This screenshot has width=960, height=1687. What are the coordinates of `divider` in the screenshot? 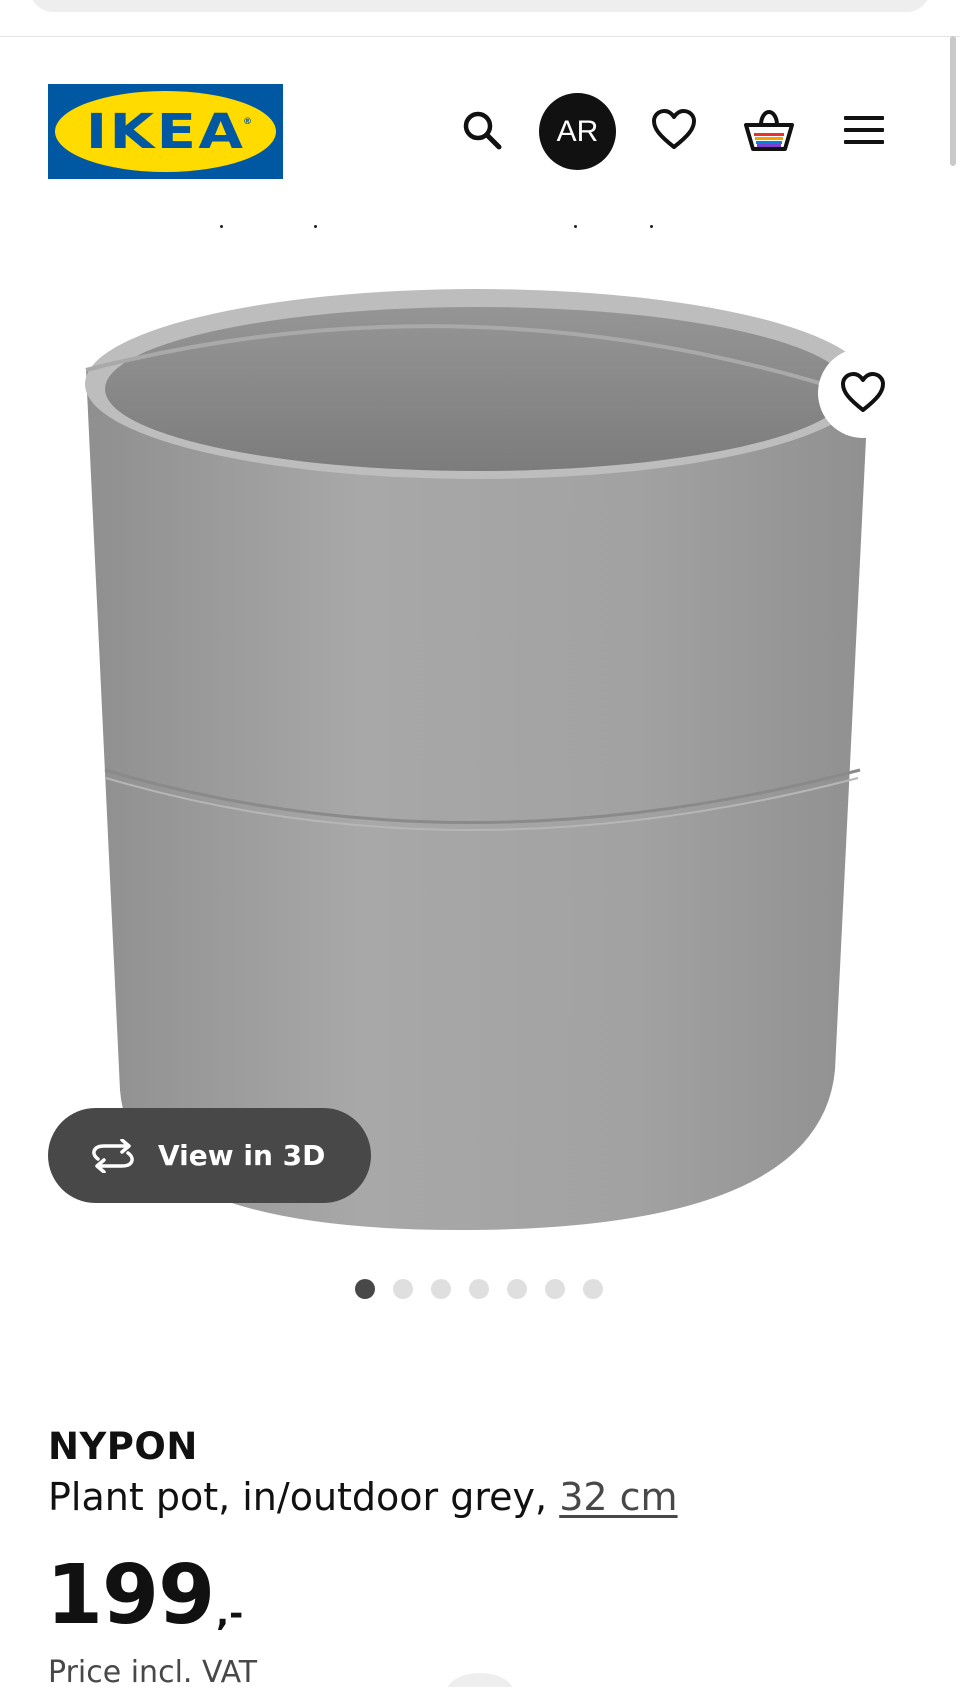 It's located at (480, 36).